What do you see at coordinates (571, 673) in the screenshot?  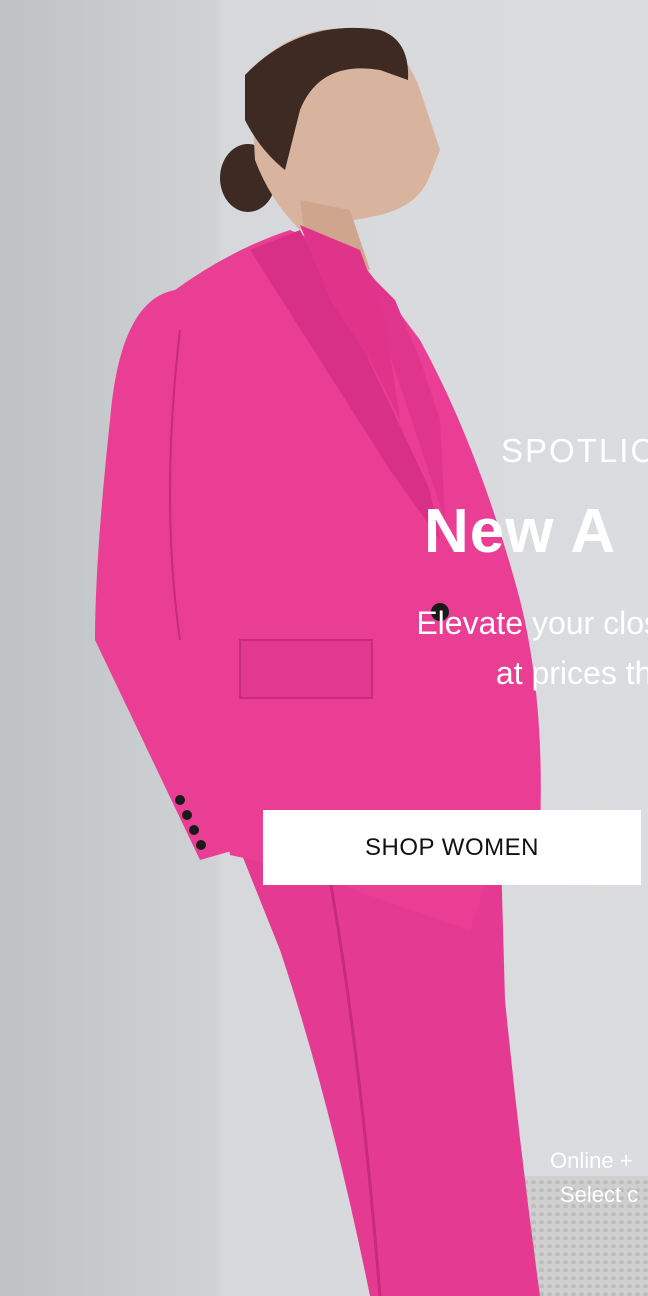 I see `description-line: at prices that` at bounding box center [571, 673].